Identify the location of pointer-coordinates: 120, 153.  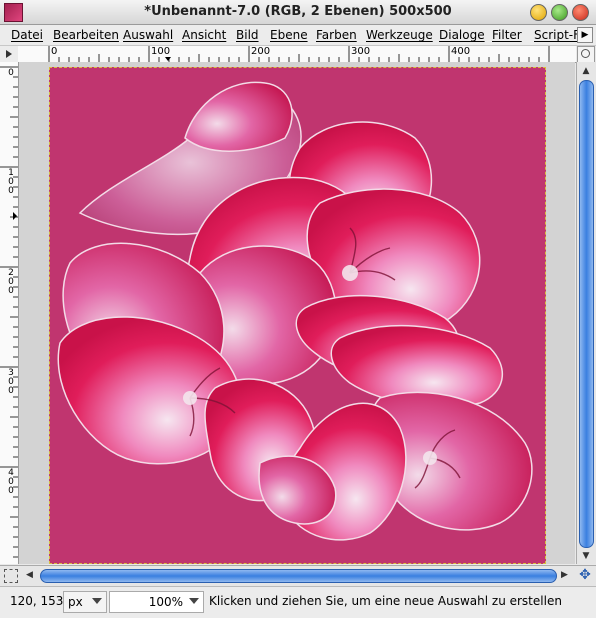
(37, 601).